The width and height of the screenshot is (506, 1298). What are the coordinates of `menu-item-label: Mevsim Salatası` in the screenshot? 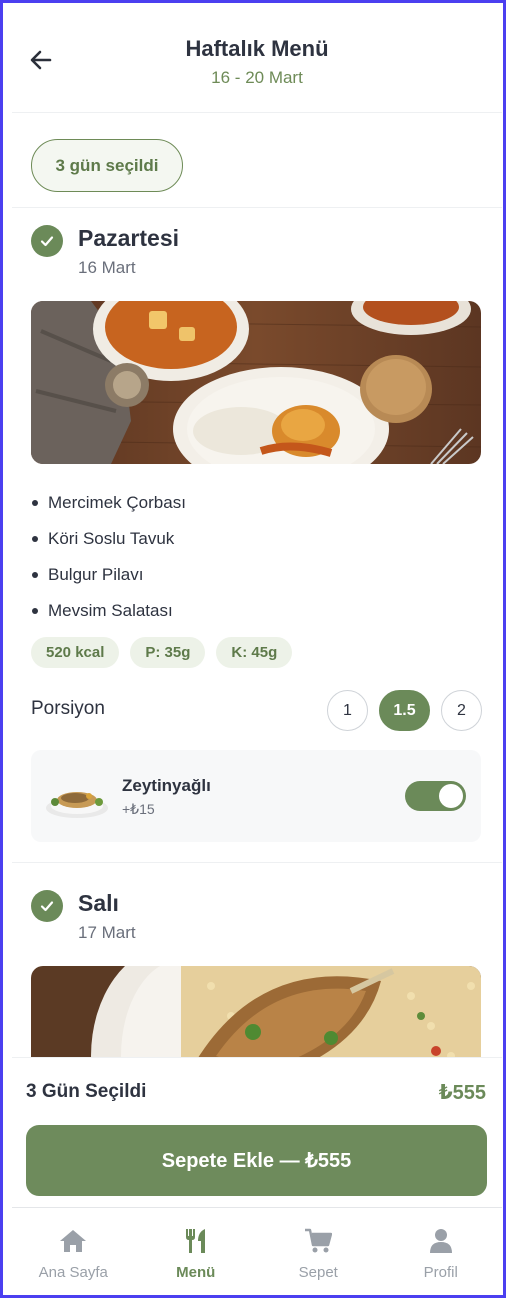 It's located at (110, 610).